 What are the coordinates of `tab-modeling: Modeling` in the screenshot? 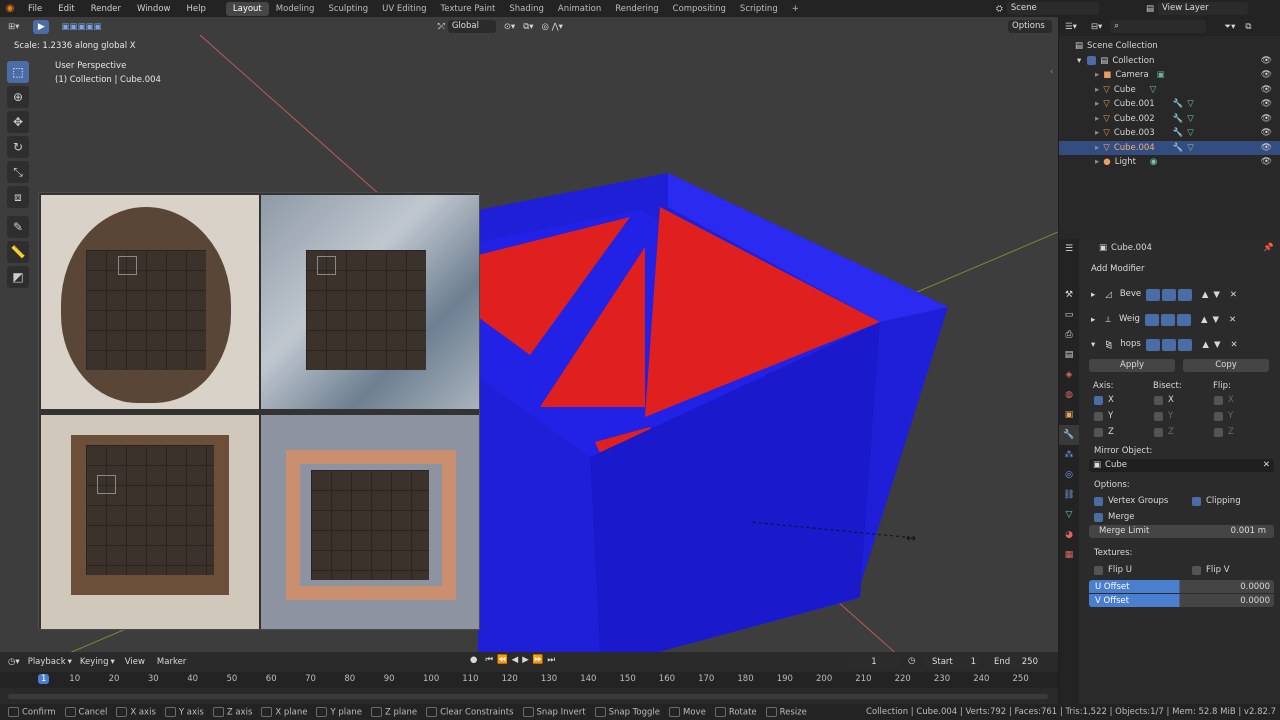 It's located at (295, 9).